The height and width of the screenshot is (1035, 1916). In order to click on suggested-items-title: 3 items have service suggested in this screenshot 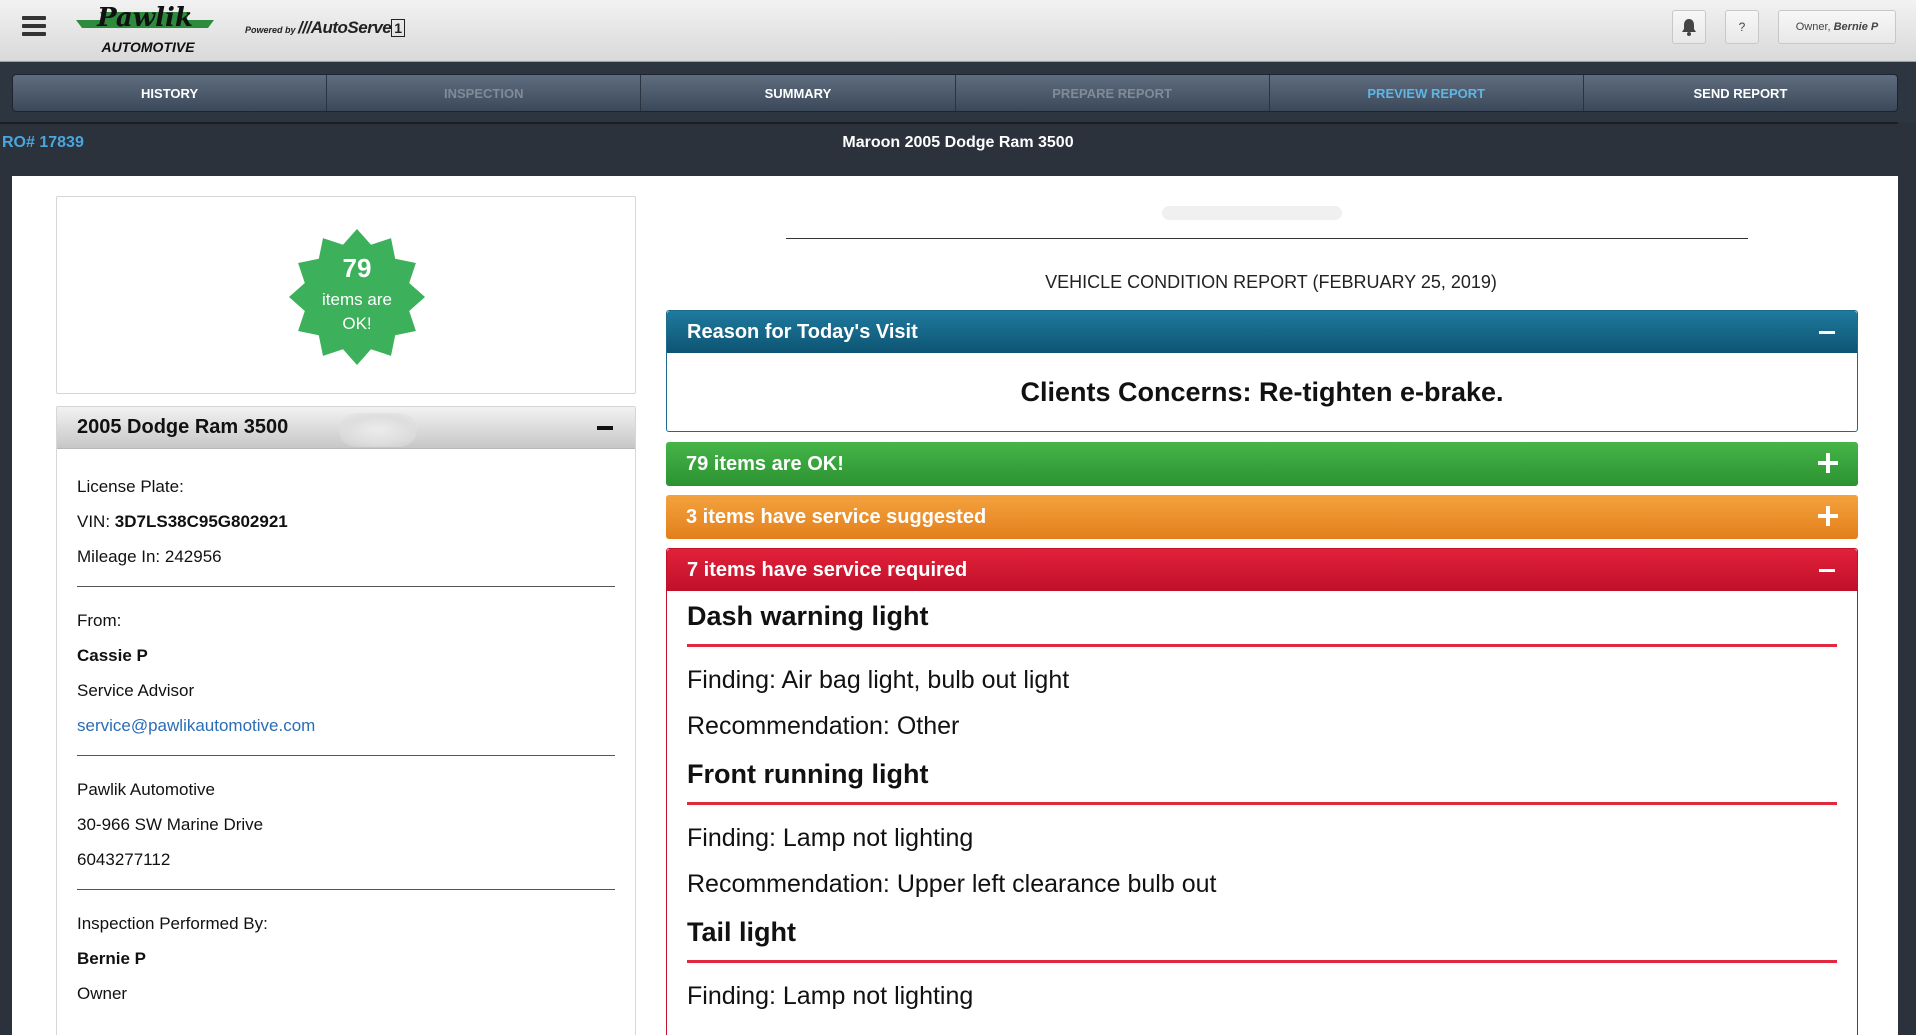, I will do `click(836, 516)`.